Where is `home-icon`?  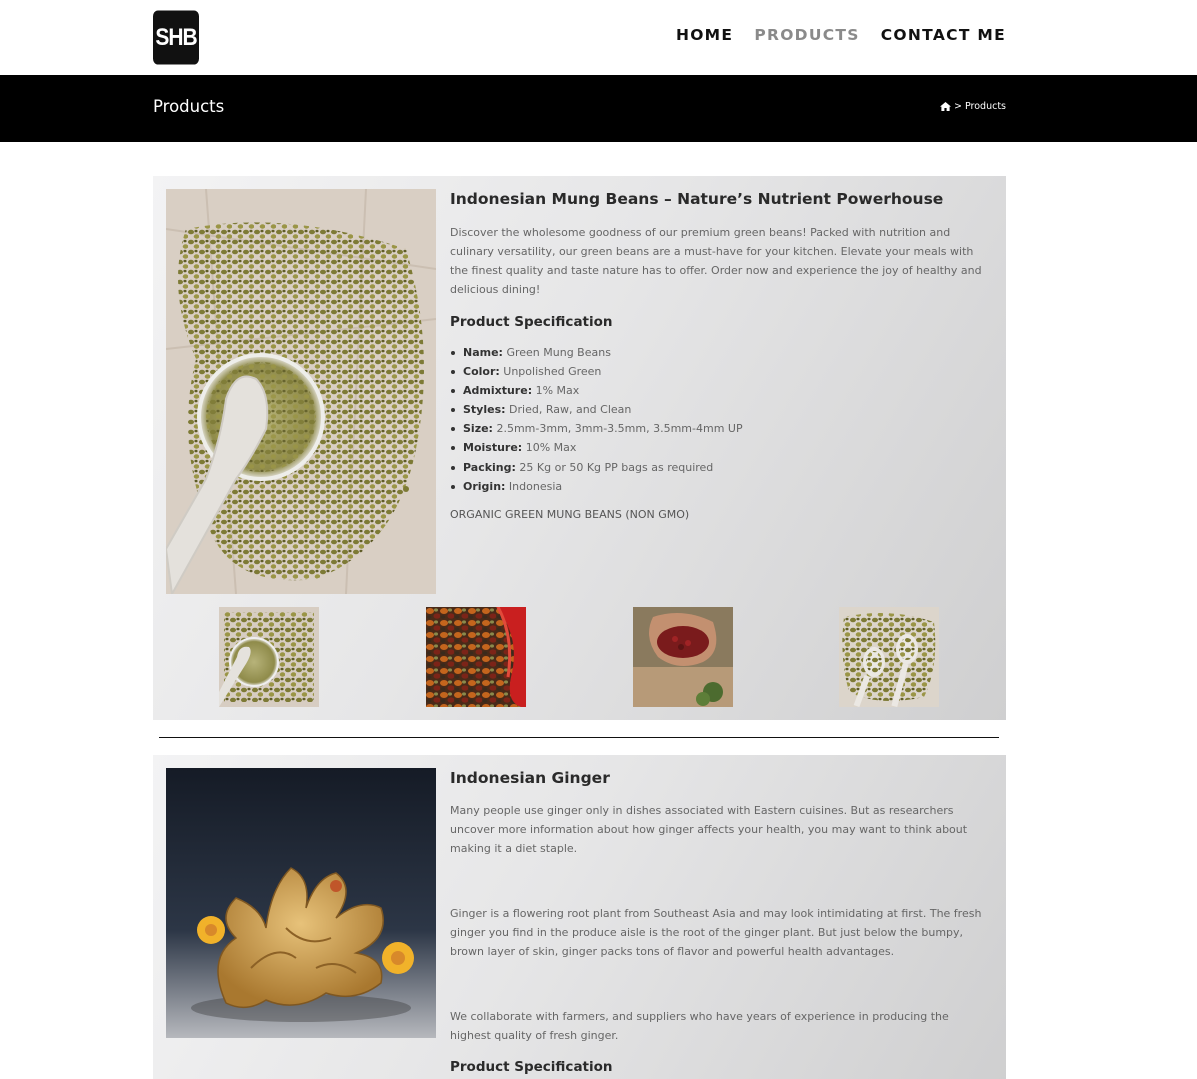 home-icon is located at coordinates (945, 106).